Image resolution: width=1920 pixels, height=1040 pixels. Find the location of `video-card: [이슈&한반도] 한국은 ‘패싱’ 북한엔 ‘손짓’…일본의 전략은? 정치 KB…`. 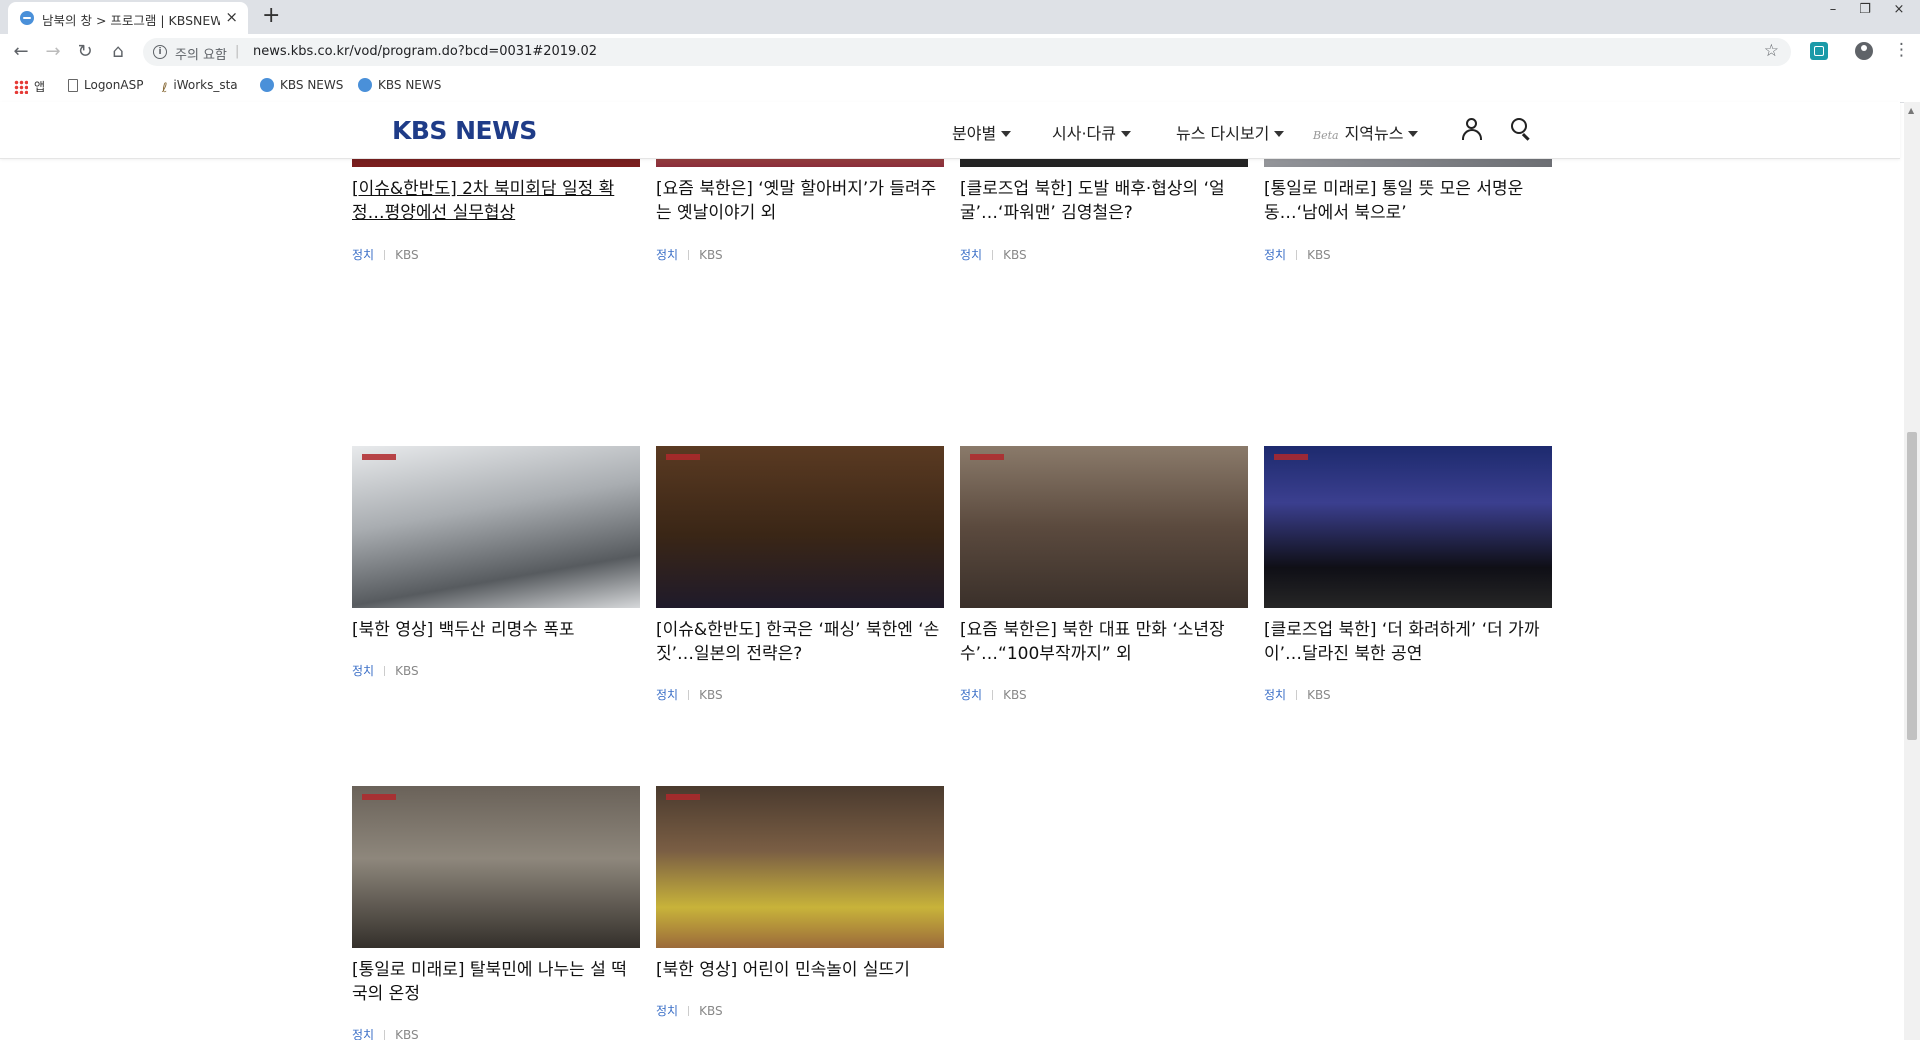

video-card: [이슈&한반도] 한국은 ‘패싱’ 북한엔 ‘손짓’…일본의 전략은? 정치 KB… is located at coordinates (800, 576).